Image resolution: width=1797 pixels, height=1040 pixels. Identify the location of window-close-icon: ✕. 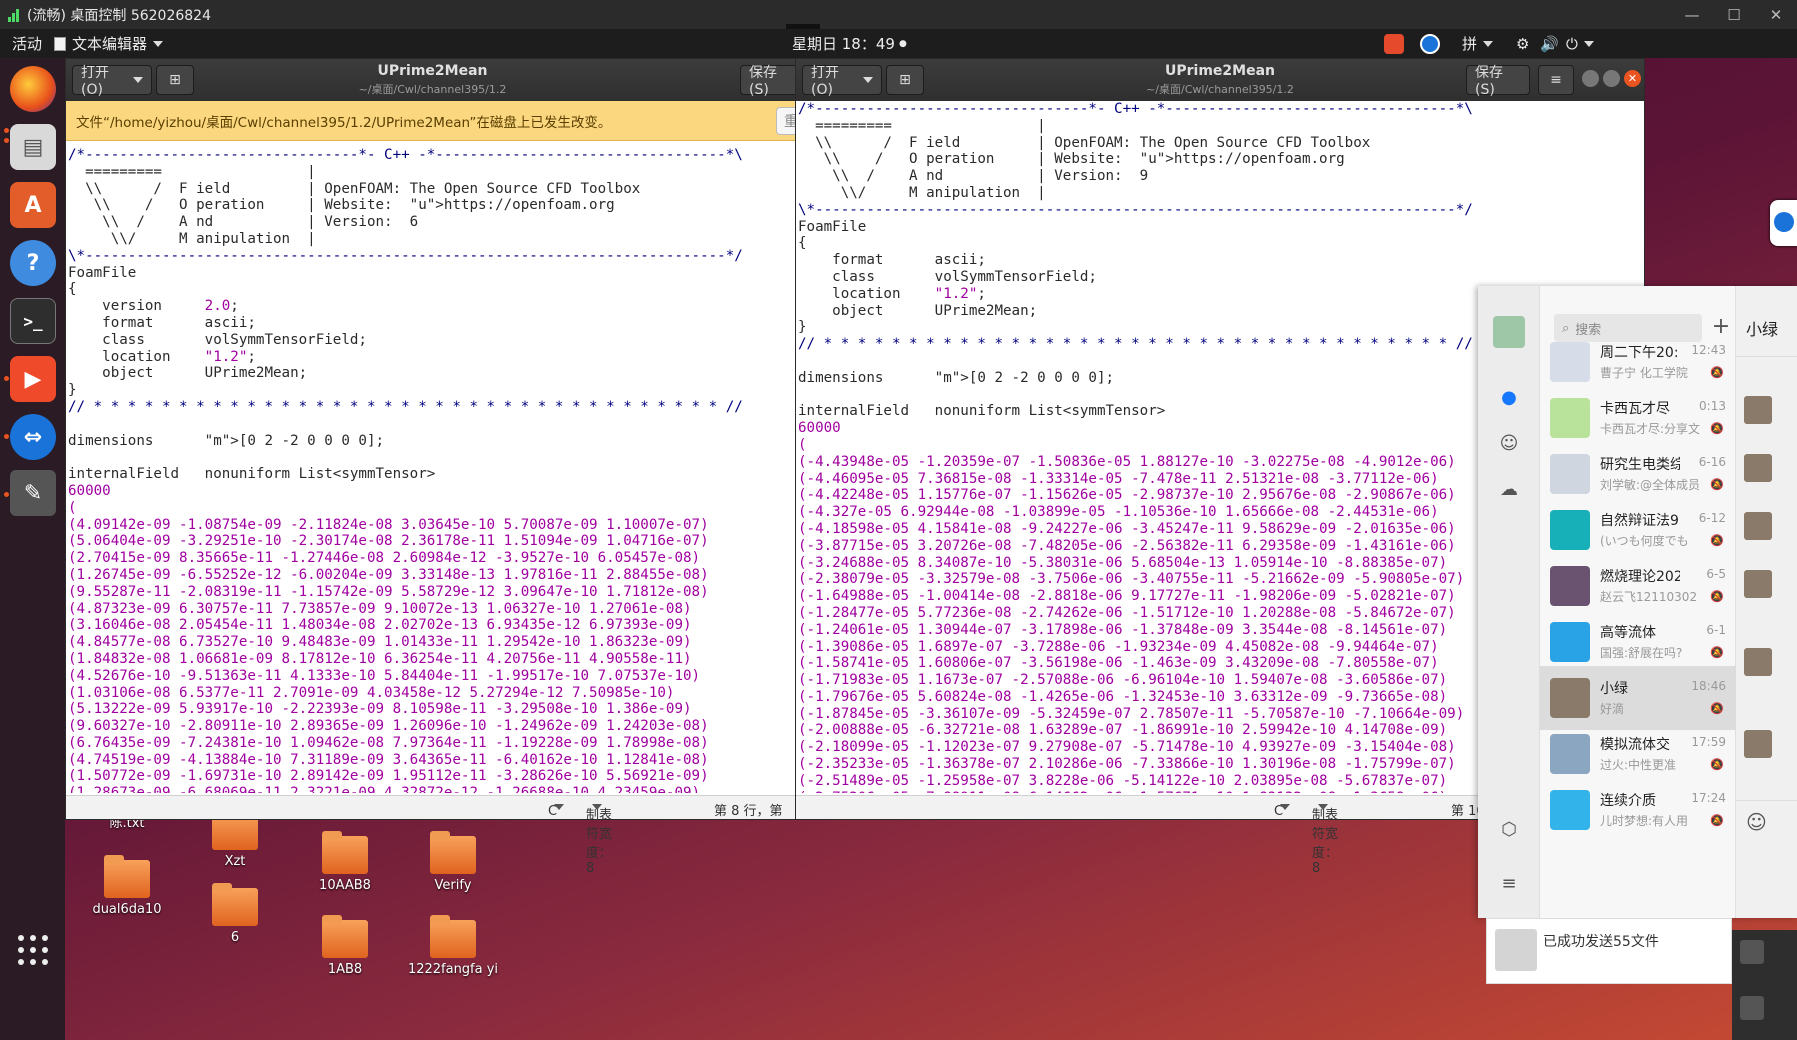
(1632, 78).